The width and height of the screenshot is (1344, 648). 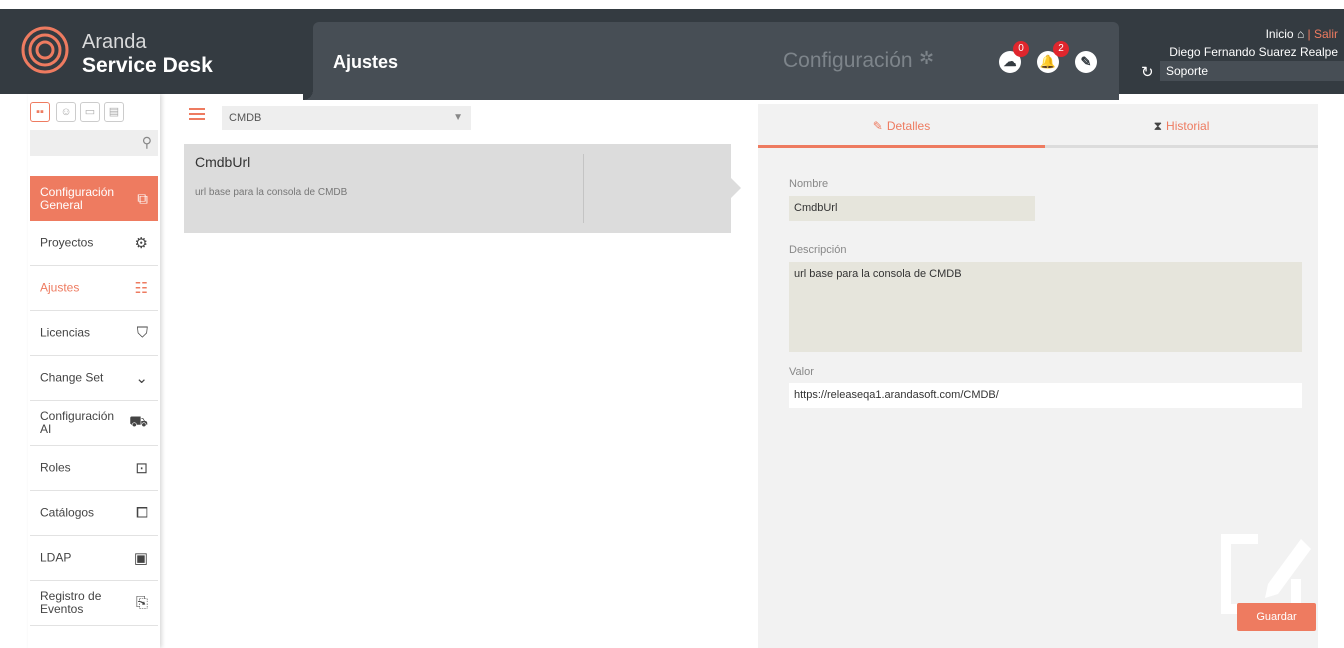 What do you see at coordinates (1253, 52) in the screenshot?
I see `user-name: Diego Fernando Suarez Realpe` at bounding box center [1253, 52].